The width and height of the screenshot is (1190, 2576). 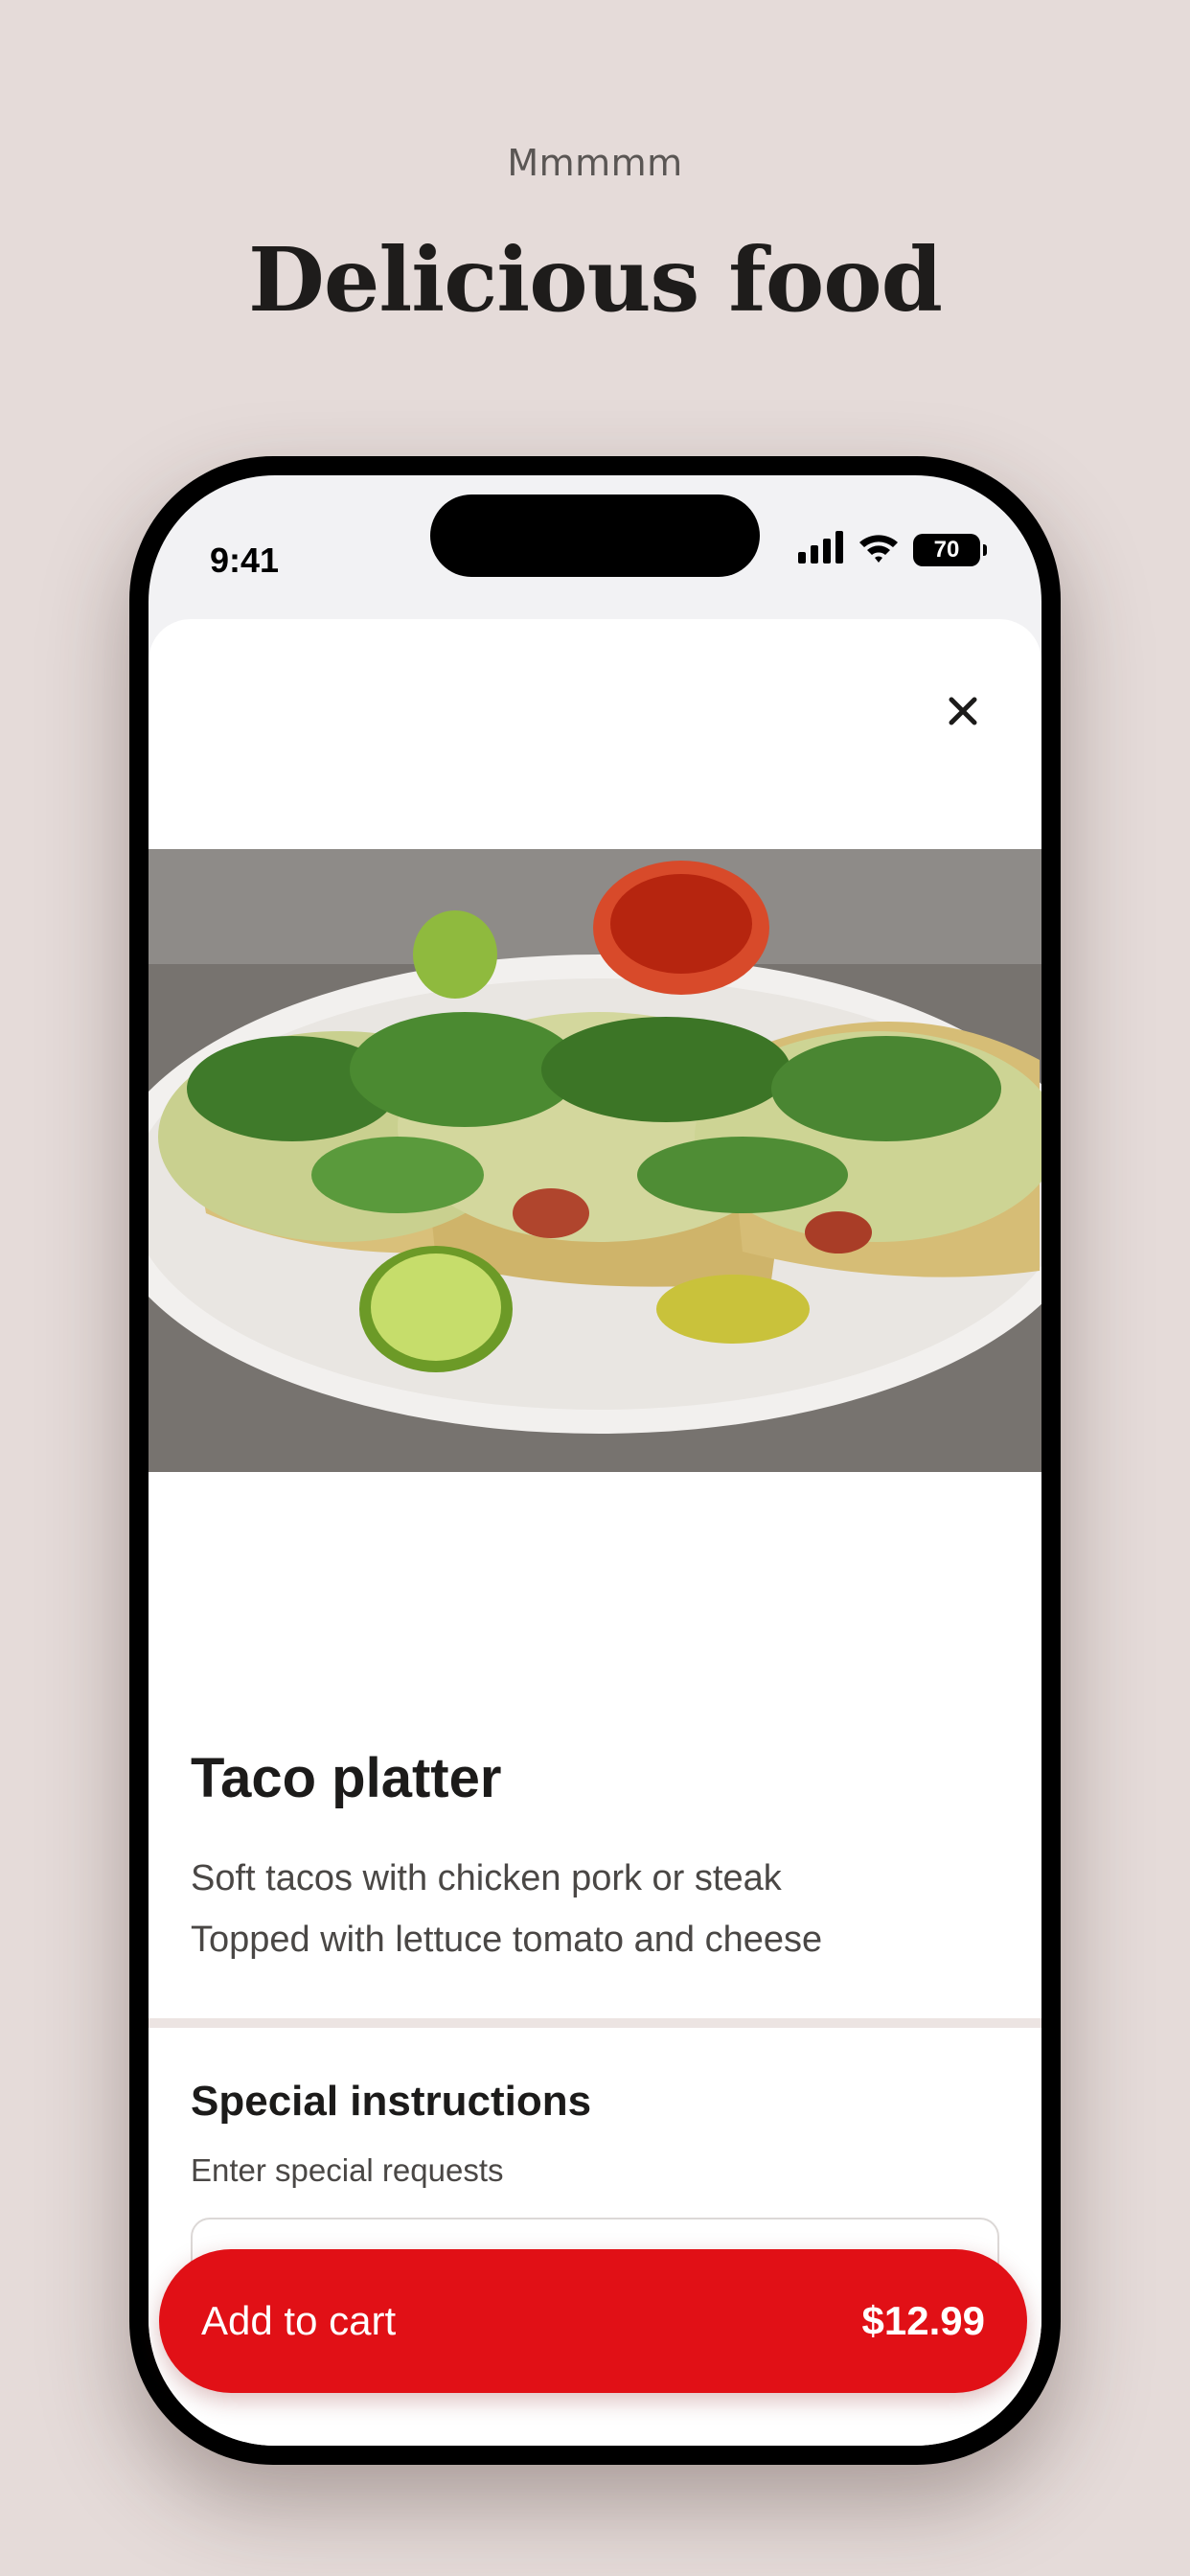 I want to click on status-icons: 70, so click(x=893, y=549).